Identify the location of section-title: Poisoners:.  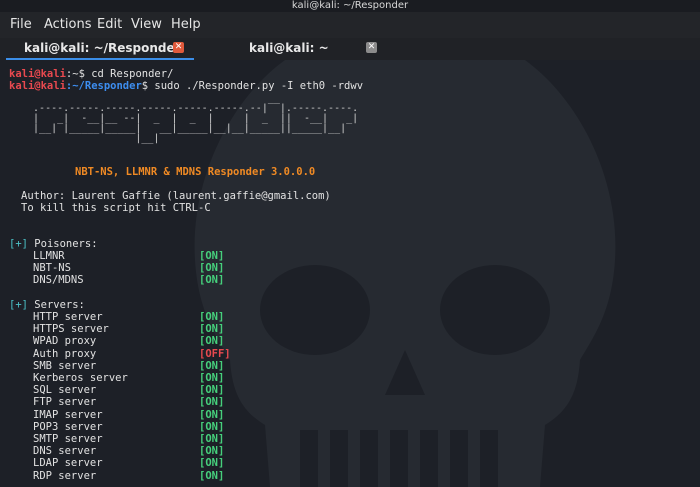
(66, 244).